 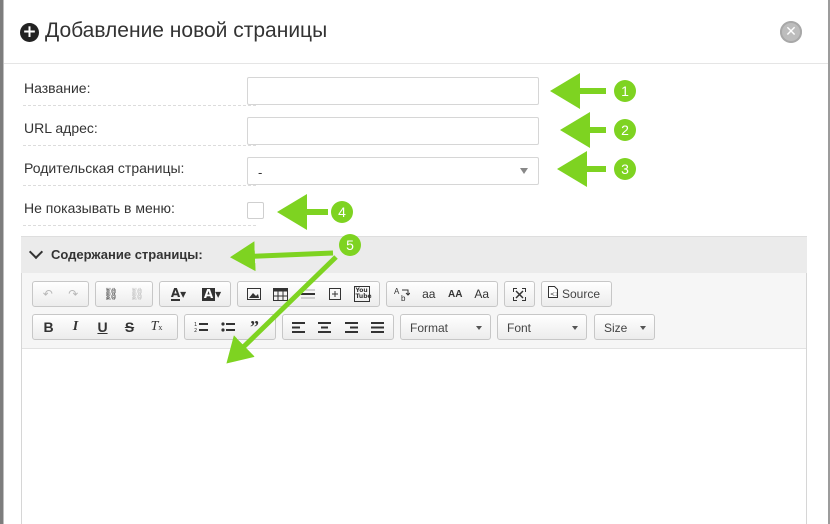 I want to click on parent-row: Родительская страницы:, so click(x=139, y=168).